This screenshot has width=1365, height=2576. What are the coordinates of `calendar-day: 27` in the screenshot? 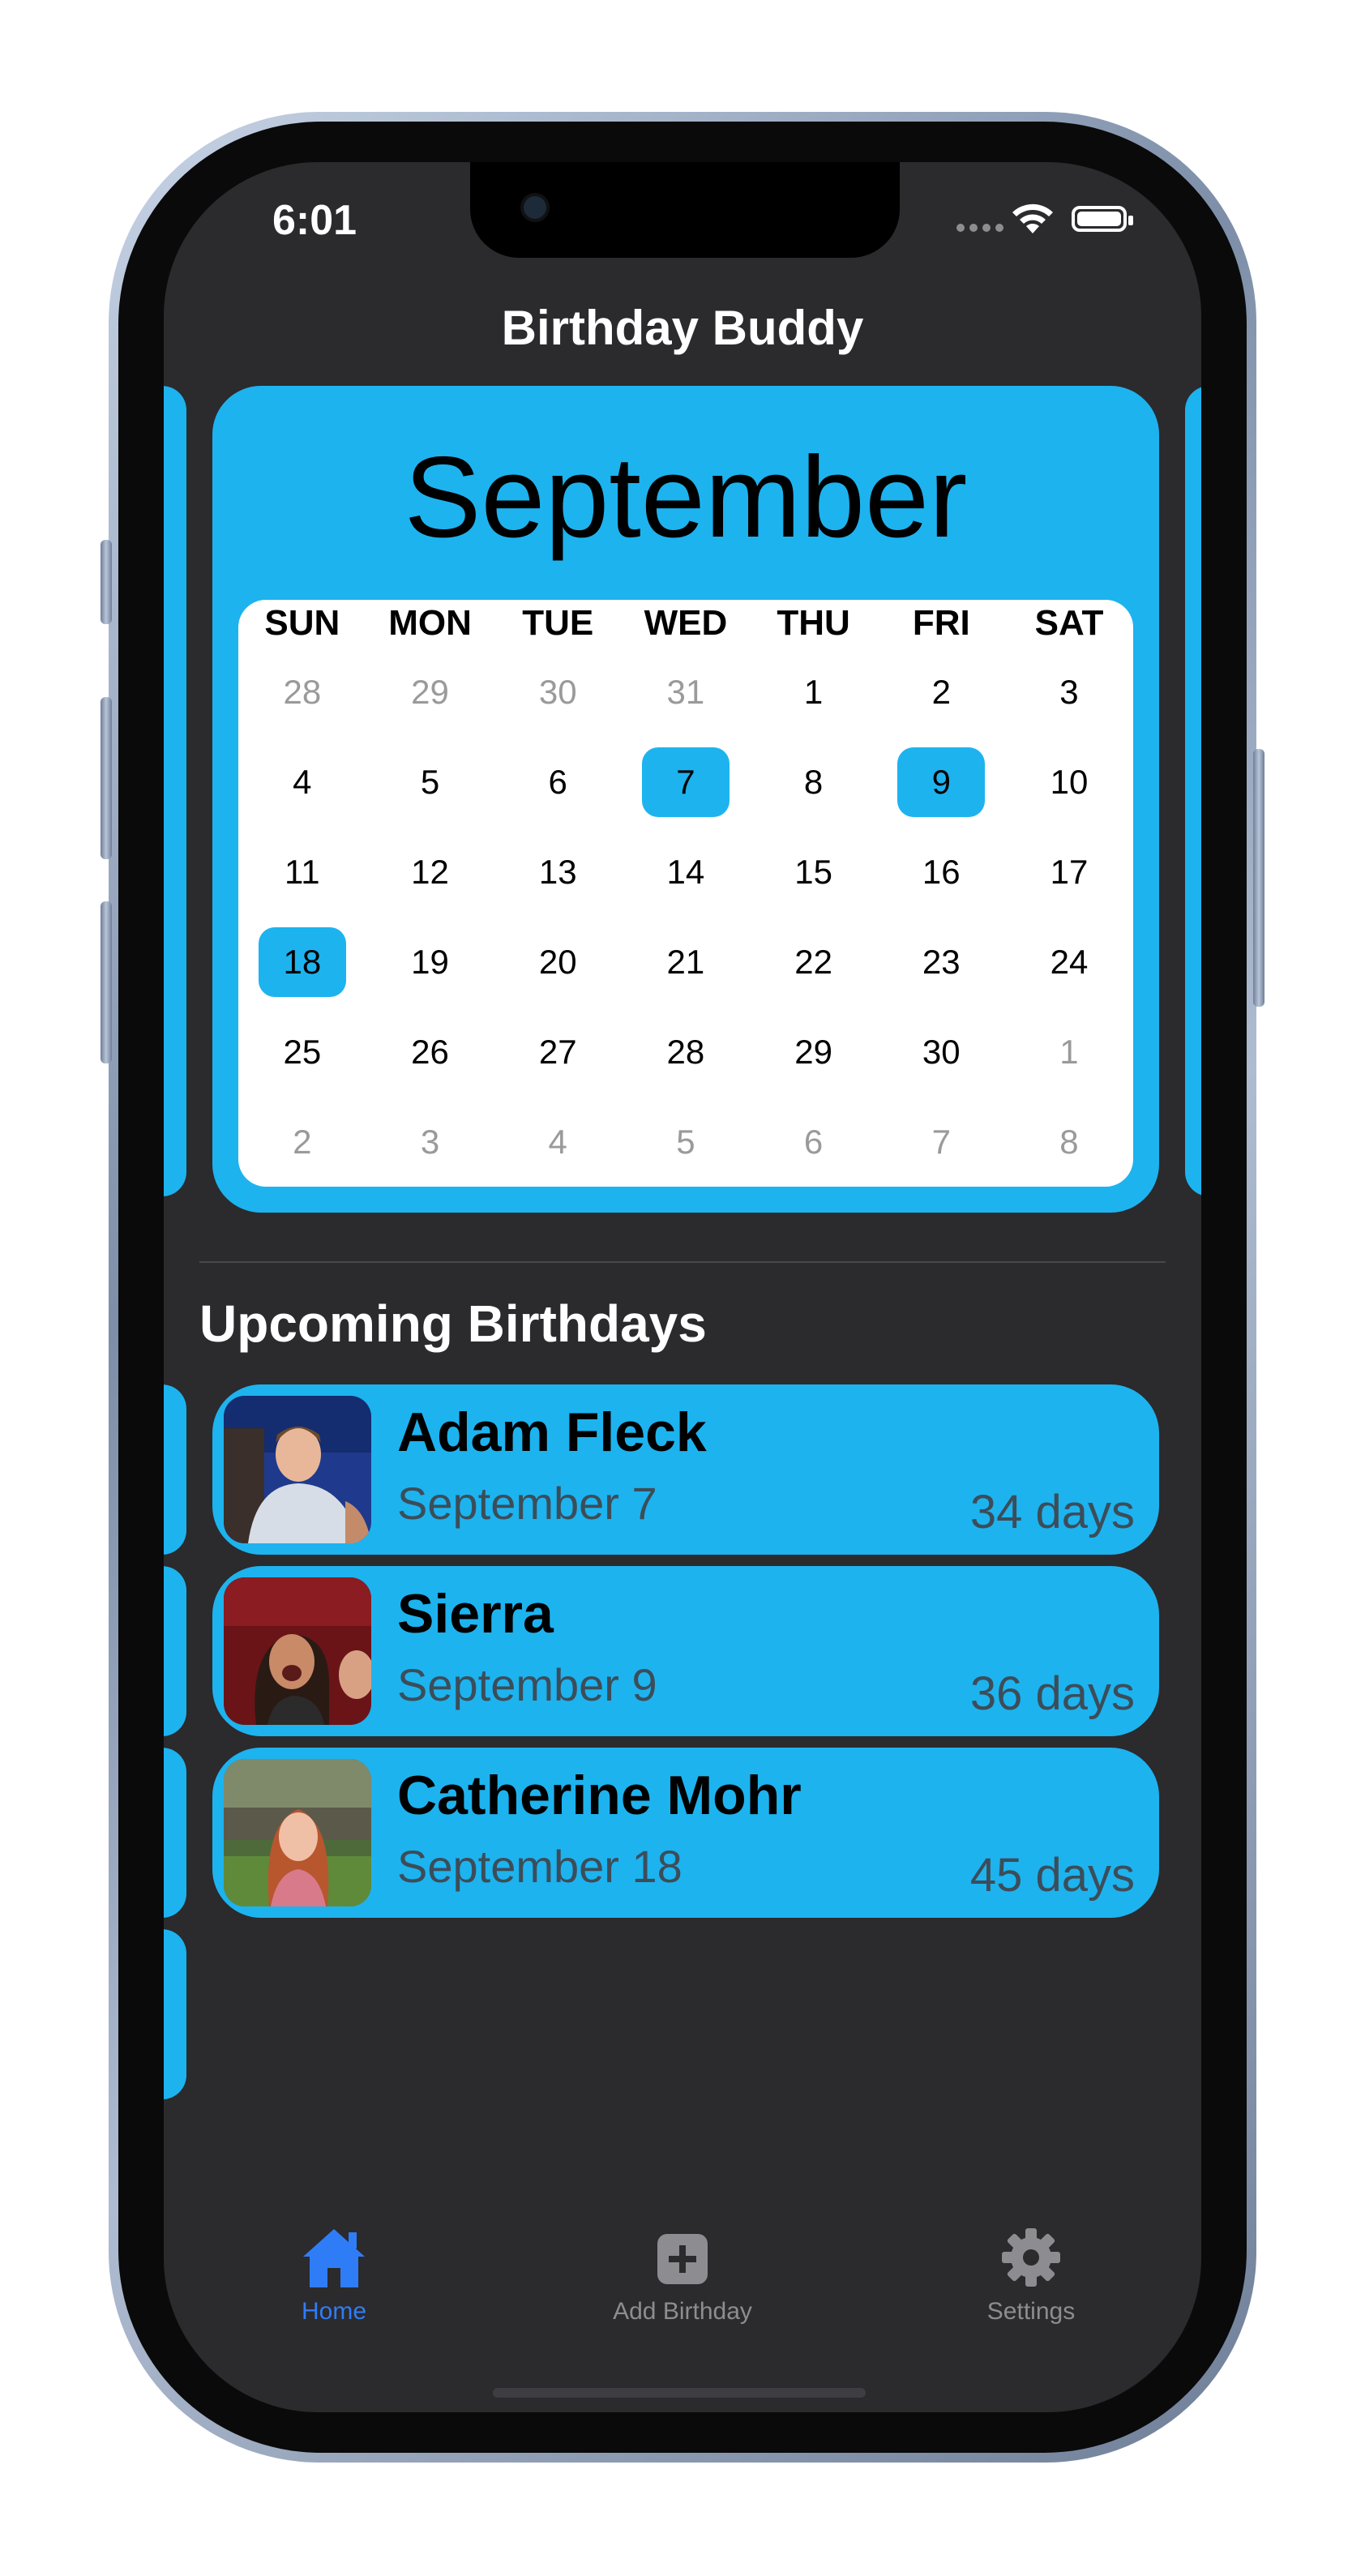 It's located at (558, 1052).